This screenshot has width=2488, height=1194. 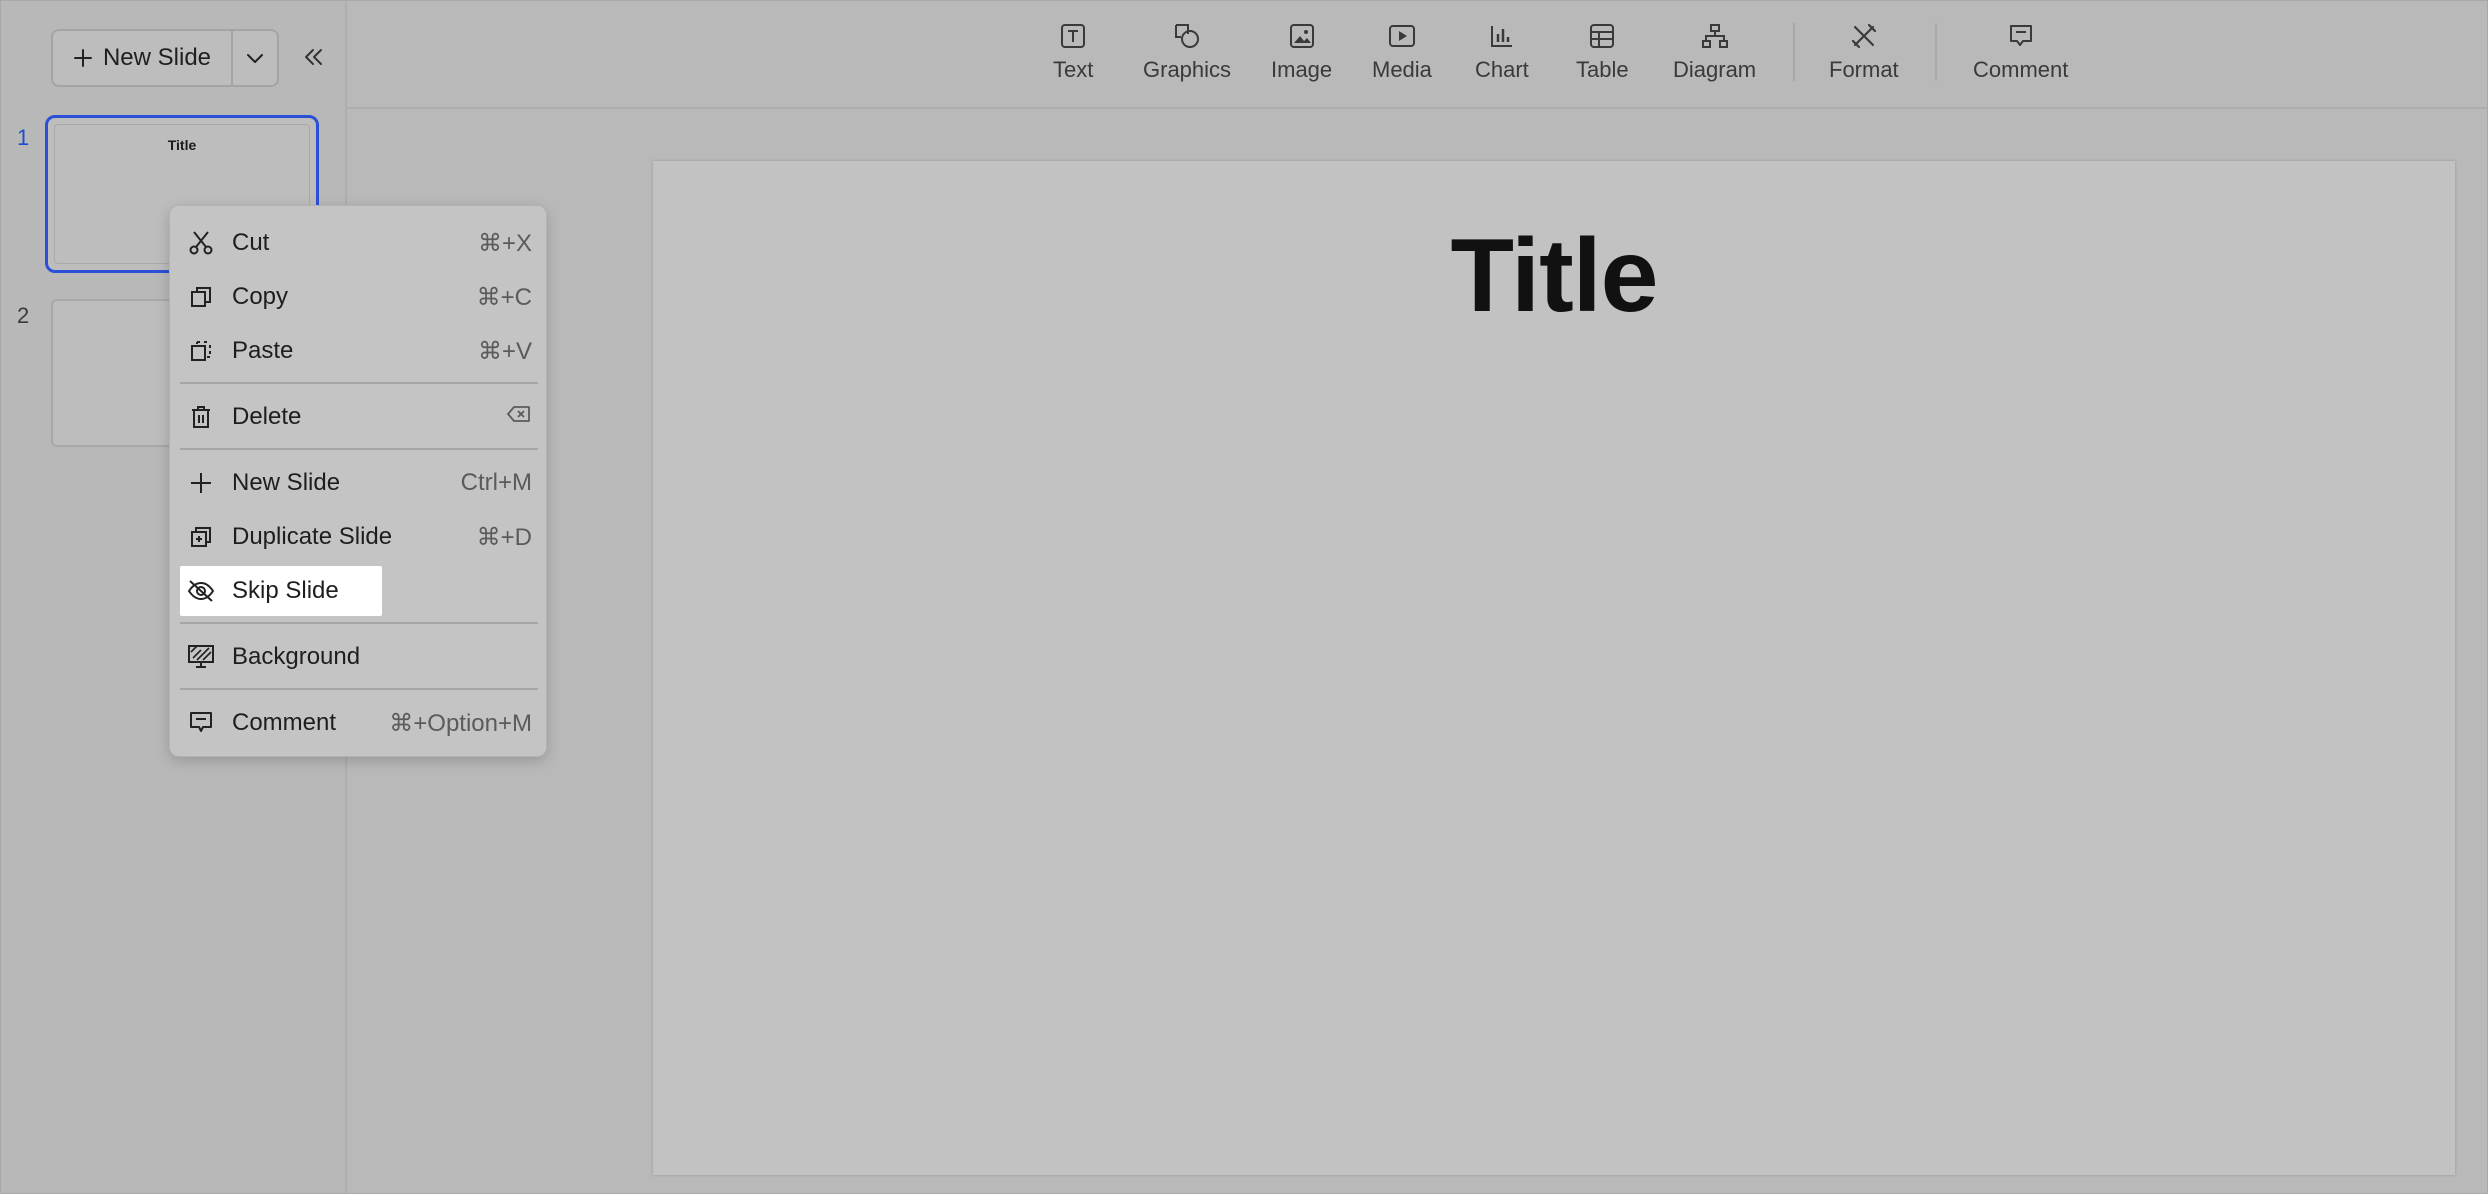 What do you see at coordinates (1864, 52) in the screenshot?
I see `tool-format: Format` at bounding box center [1864, 52].